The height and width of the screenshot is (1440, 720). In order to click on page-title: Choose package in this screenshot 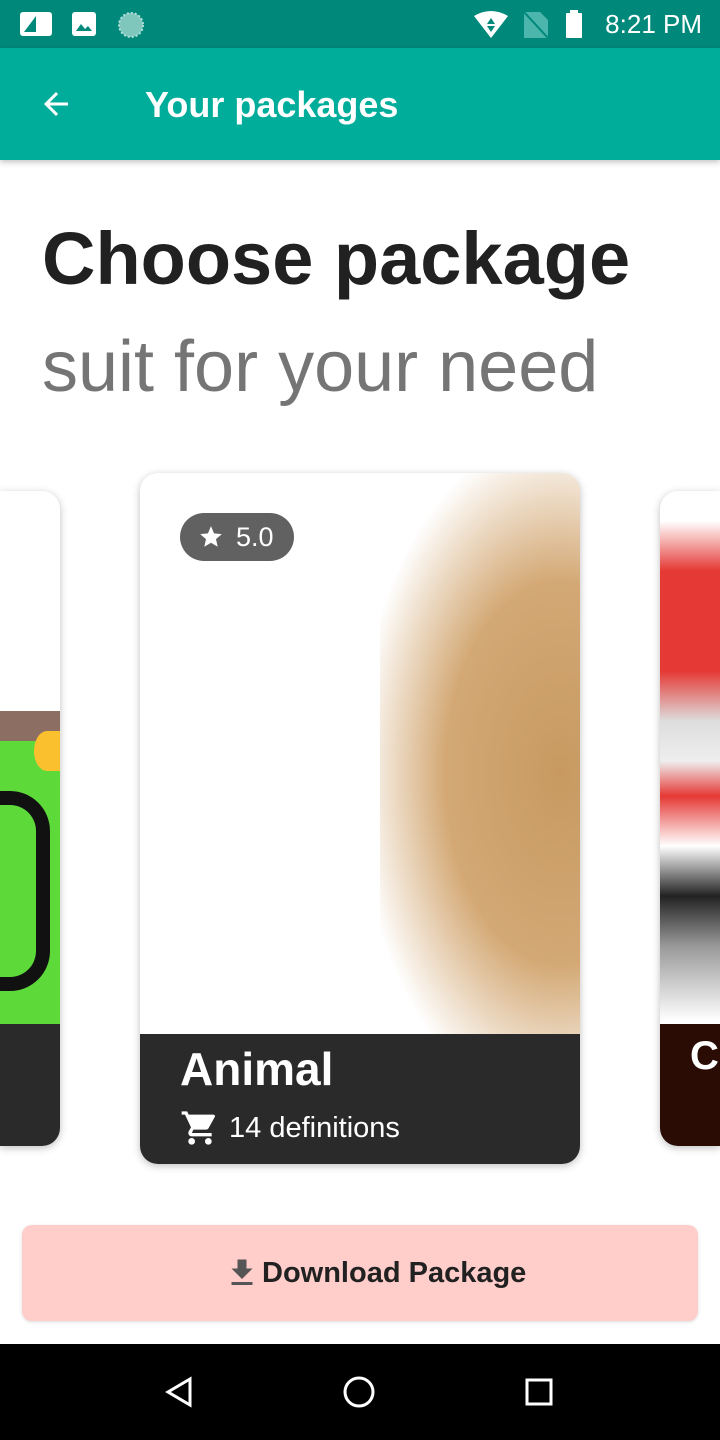, I will do `click(336, 258)`.